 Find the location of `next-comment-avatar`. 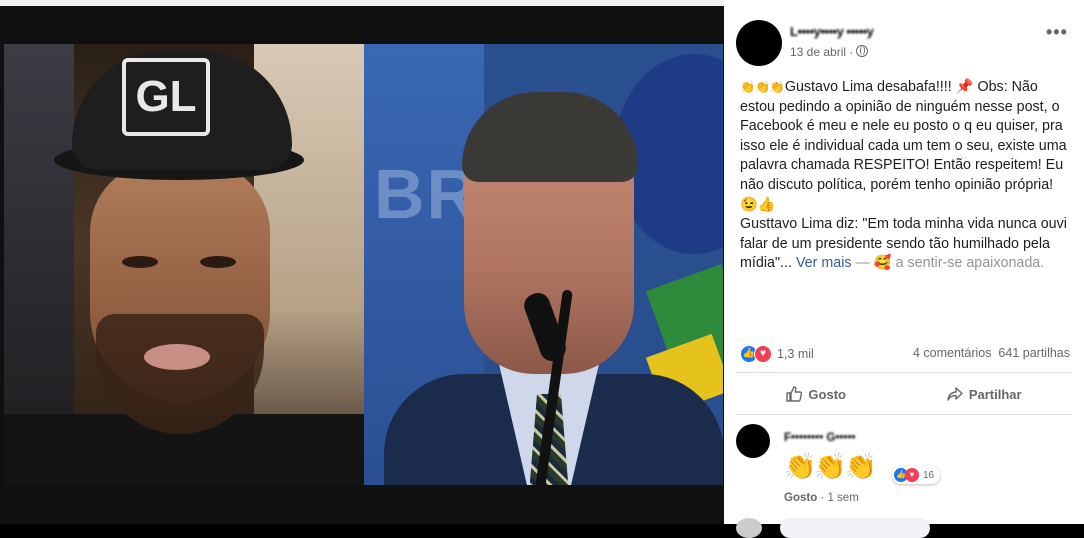

next-comment-avatar is located at coordinates (749, 528).